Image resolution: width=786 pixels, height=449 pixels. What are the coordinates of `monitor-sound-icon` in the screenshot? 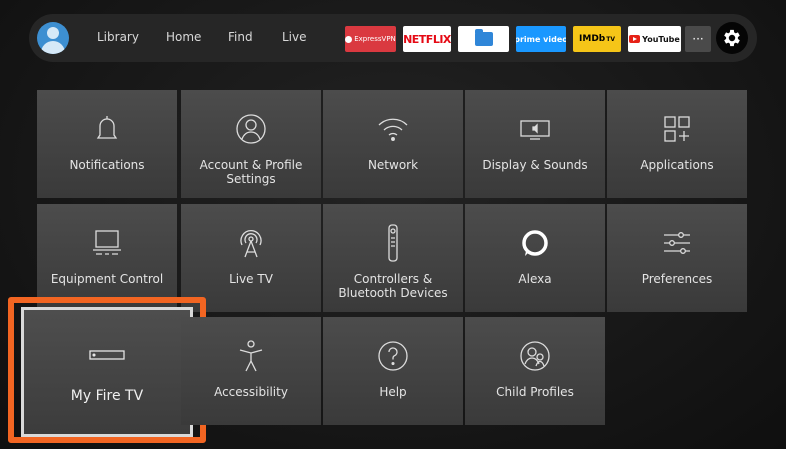 It's located at (535, 130).